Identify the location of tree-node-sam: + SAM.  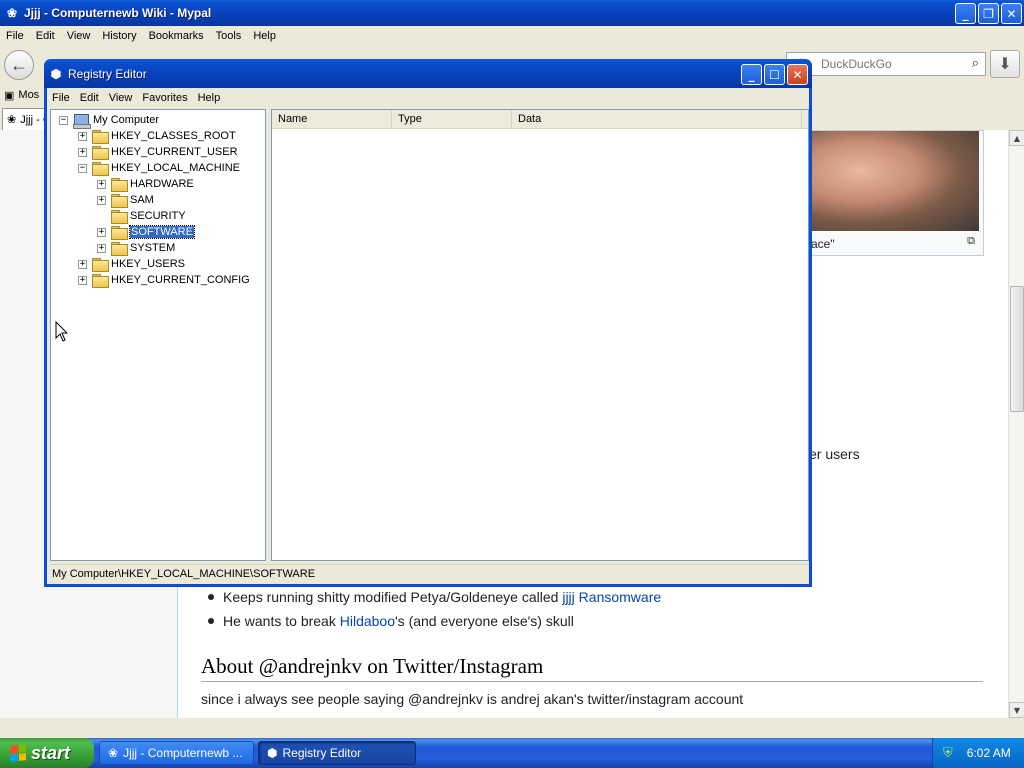
(125, 200).